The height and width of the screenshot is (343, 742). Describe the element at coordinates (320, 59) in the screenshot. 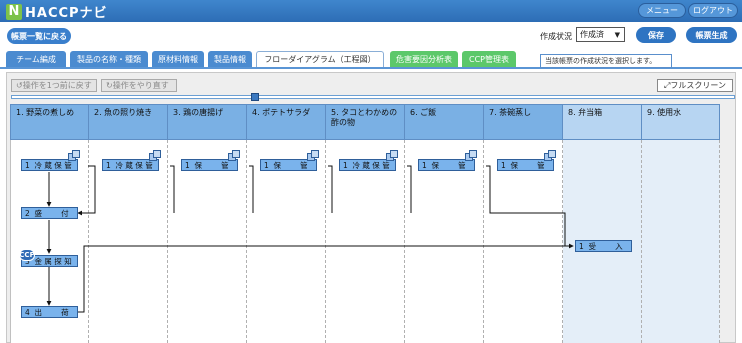

I see `tab-flow-diagram: フローダイアグラム（工程図）` at that location.